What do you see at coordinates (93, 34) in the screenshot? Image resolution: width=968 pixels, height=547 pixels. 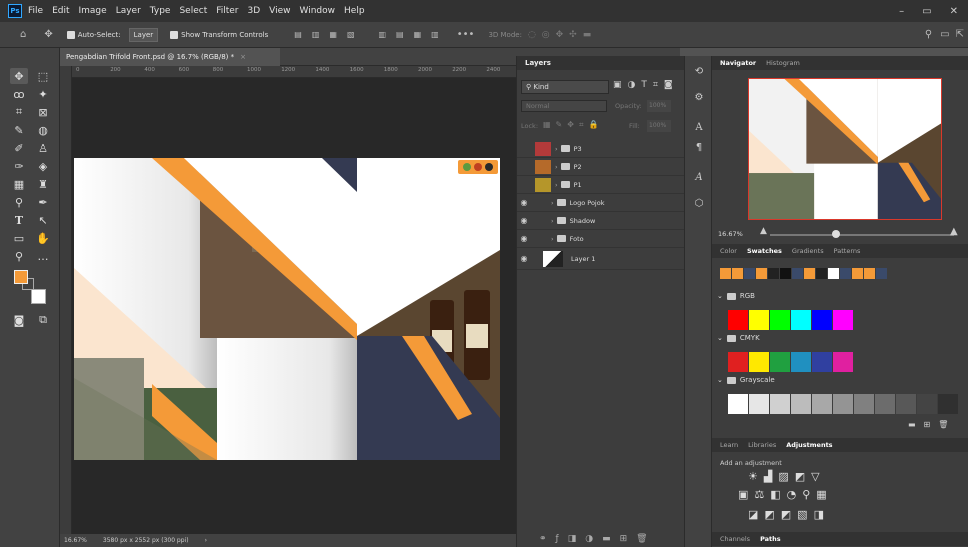 I see `auto-select-checkbox: Auto-Select:` at bounding box center [93, 34].